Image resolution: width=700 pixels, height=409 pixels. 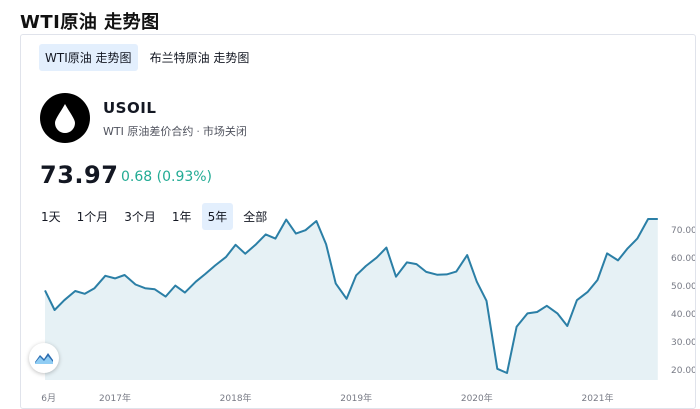 What do you see at coordinates (477, 398) in the screenshot?
I see `x-tick-label: 2020年` at bounding box center [477, 398].